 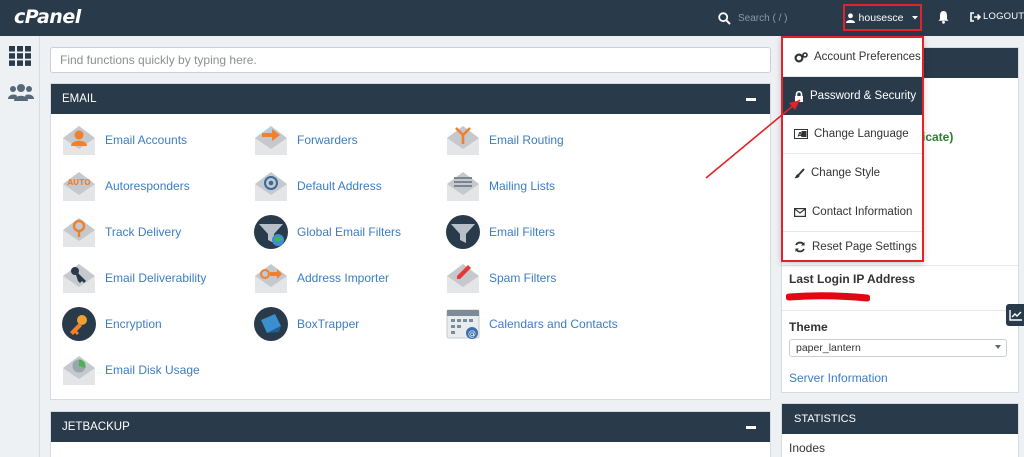 I want to click on address-importer-label: Address Importer, so click(x=343, y=278).